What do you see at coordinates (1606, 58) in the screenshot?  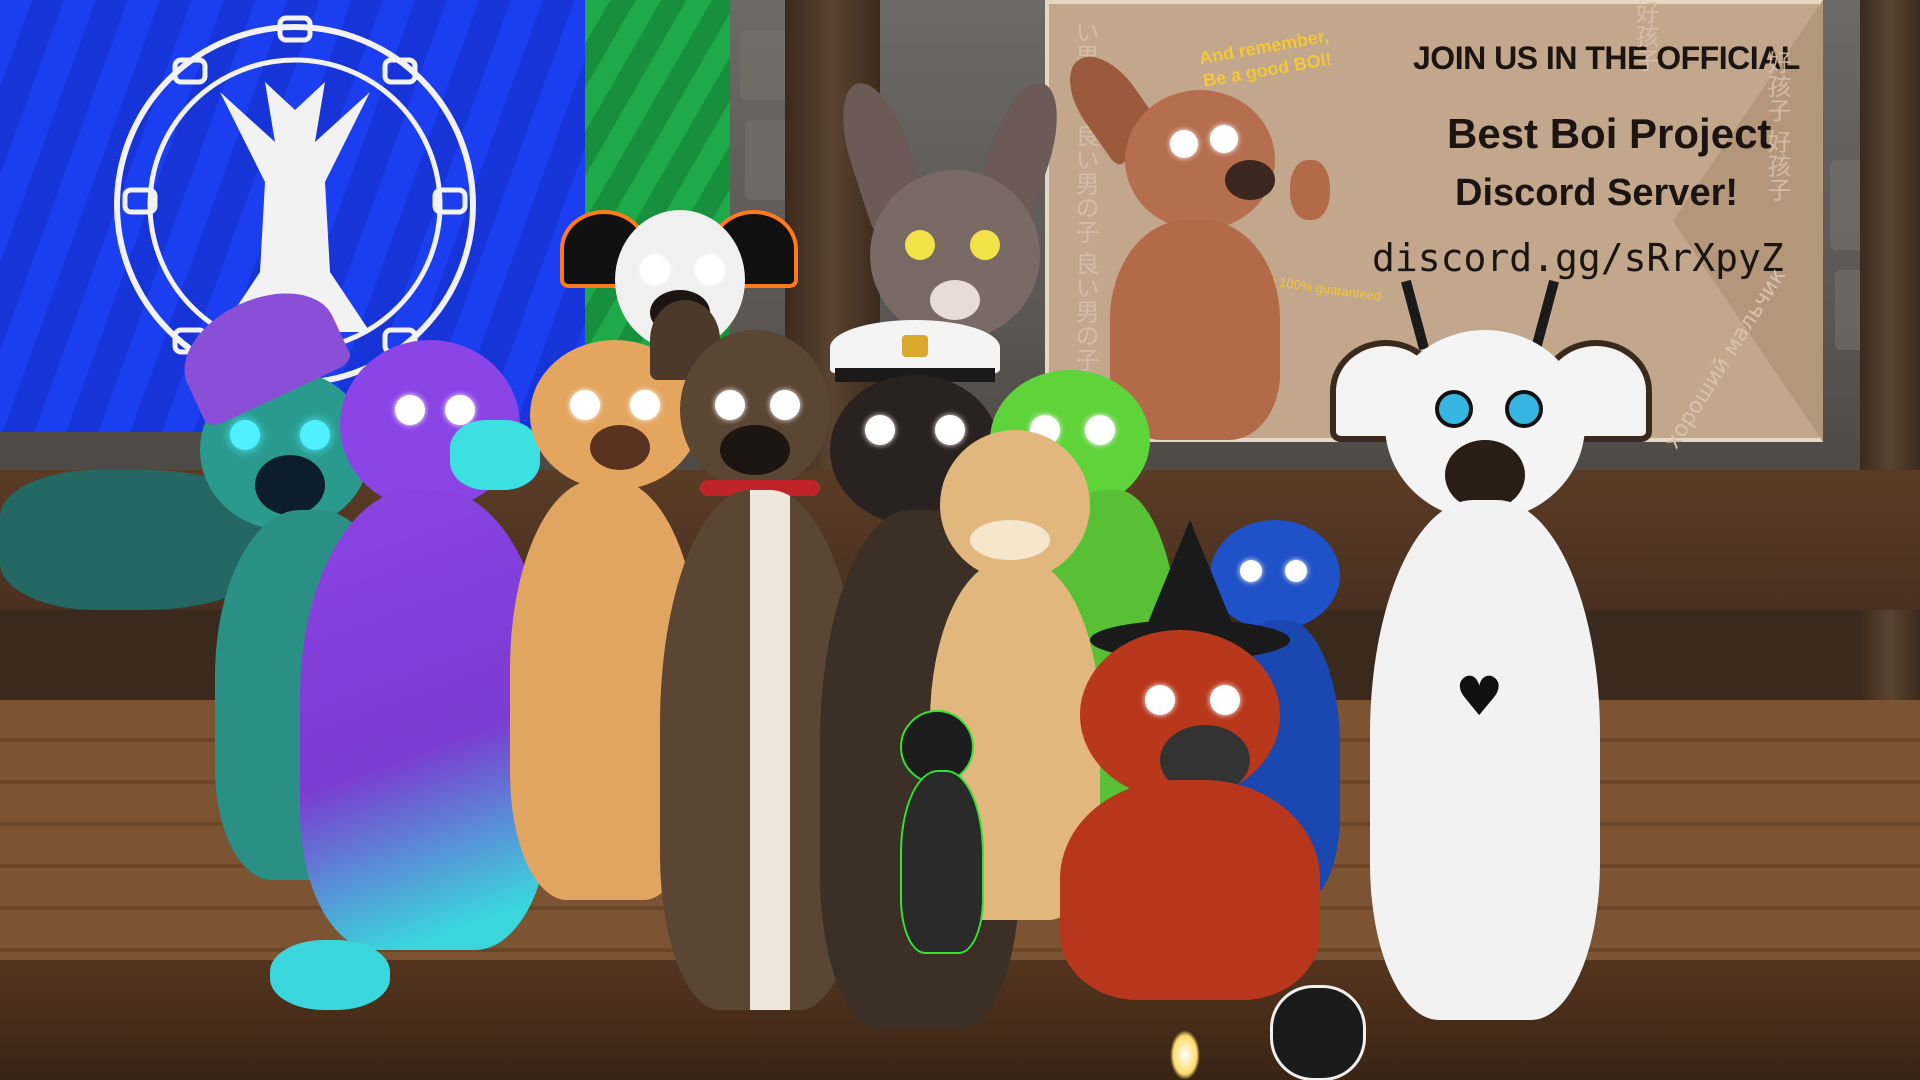 I see `join-line: JOIN US IN THE OFFICIAL` at bounding box center [1606, 58].